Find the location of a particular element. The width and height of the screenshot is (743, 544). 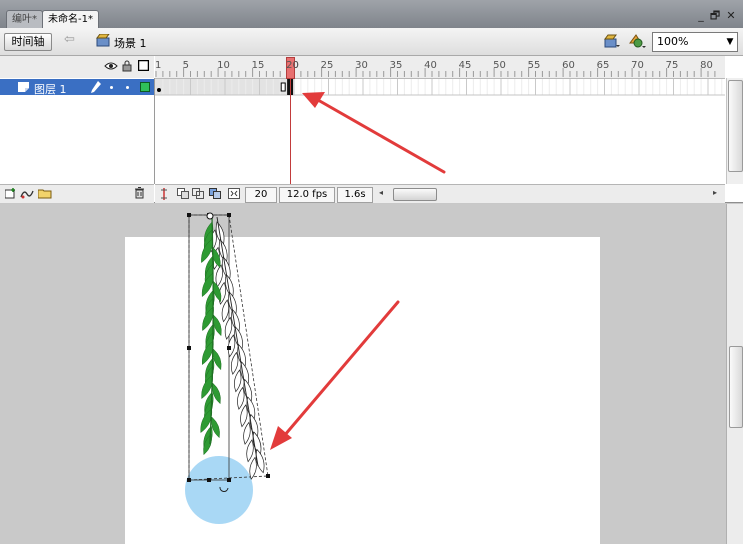

edit-bar: 时间轴 ⇦ 场景 1 100% ▼ is located at coordinates (371, 42).